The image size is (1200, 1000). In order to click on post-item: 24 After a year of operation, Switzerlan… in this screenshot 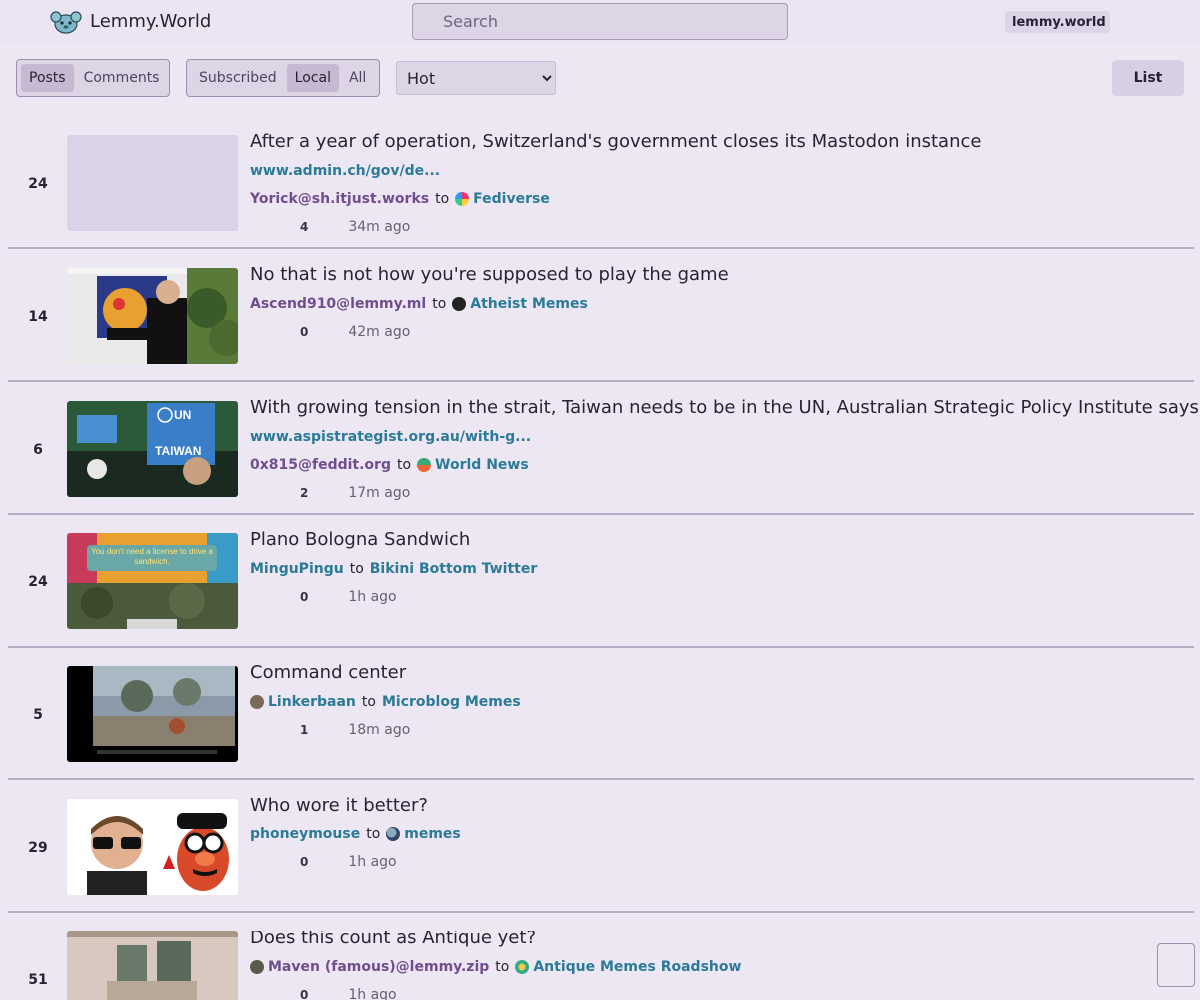, I will do `click(601, 183)`.